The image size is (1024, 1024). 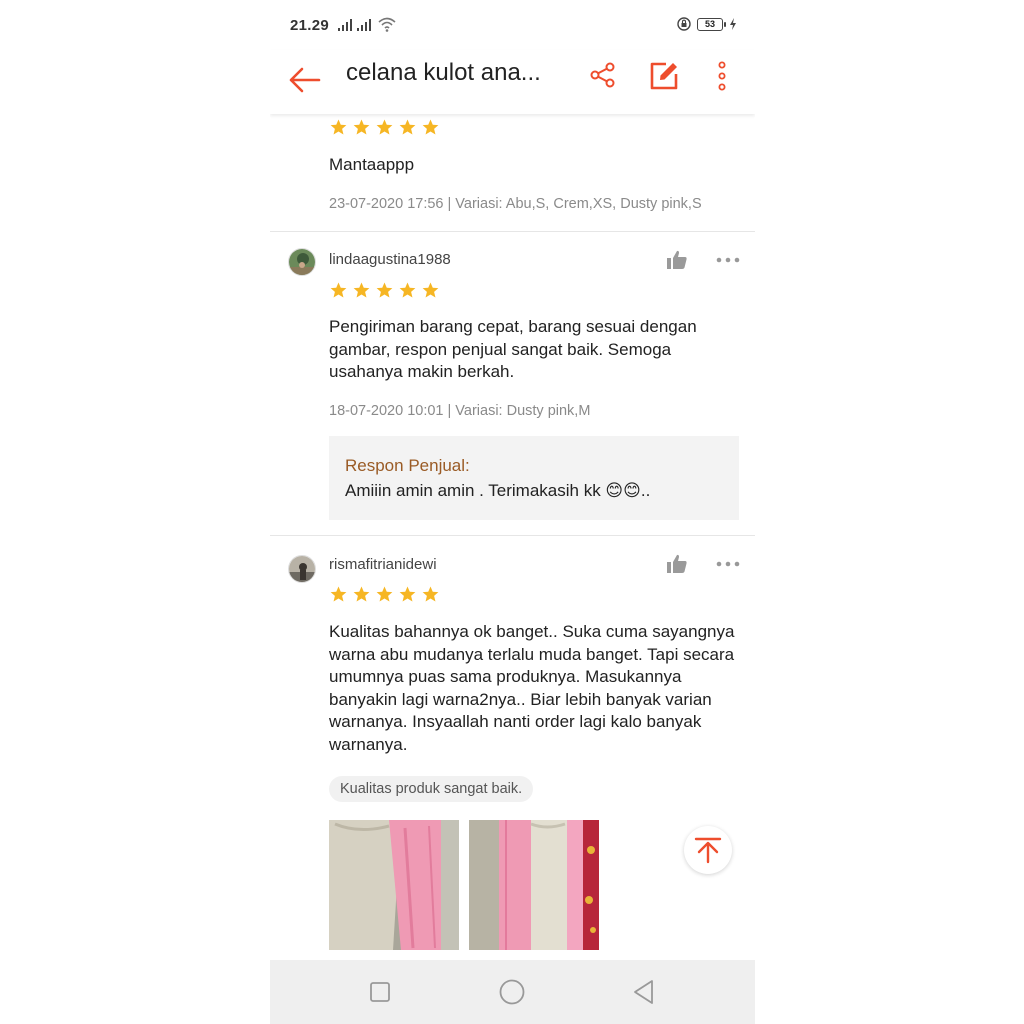 I want to click on review-tag: Kualitas produk sangat baik., so click(x=431, y=789).